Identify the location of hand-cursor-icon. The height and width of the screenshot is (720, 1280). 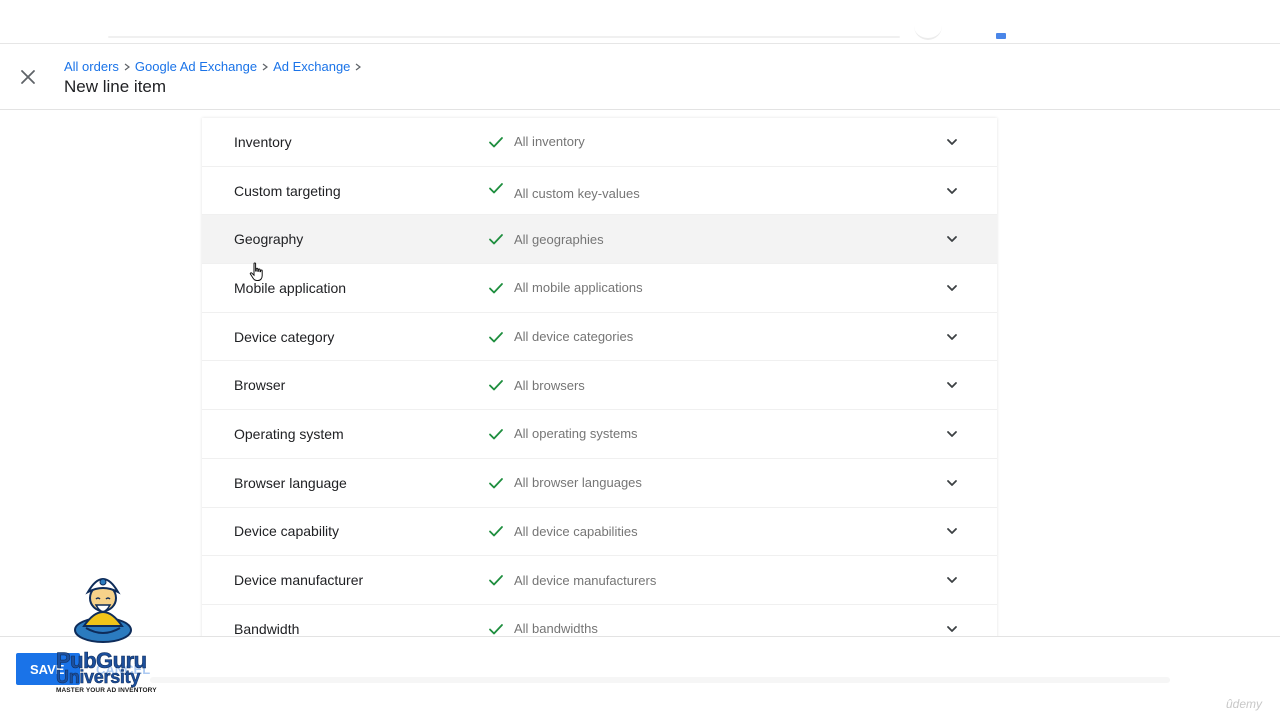
(256, 271).